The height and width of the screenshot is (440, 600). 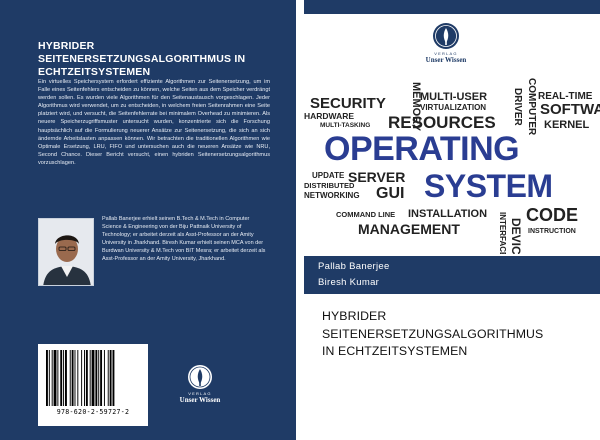 What do you see at coordinates (433, 333) in the screenshot?
I see `front-title-line-2: SEITENERSETZUNGSALGORITHMUS` at bounding box center [433, 333].